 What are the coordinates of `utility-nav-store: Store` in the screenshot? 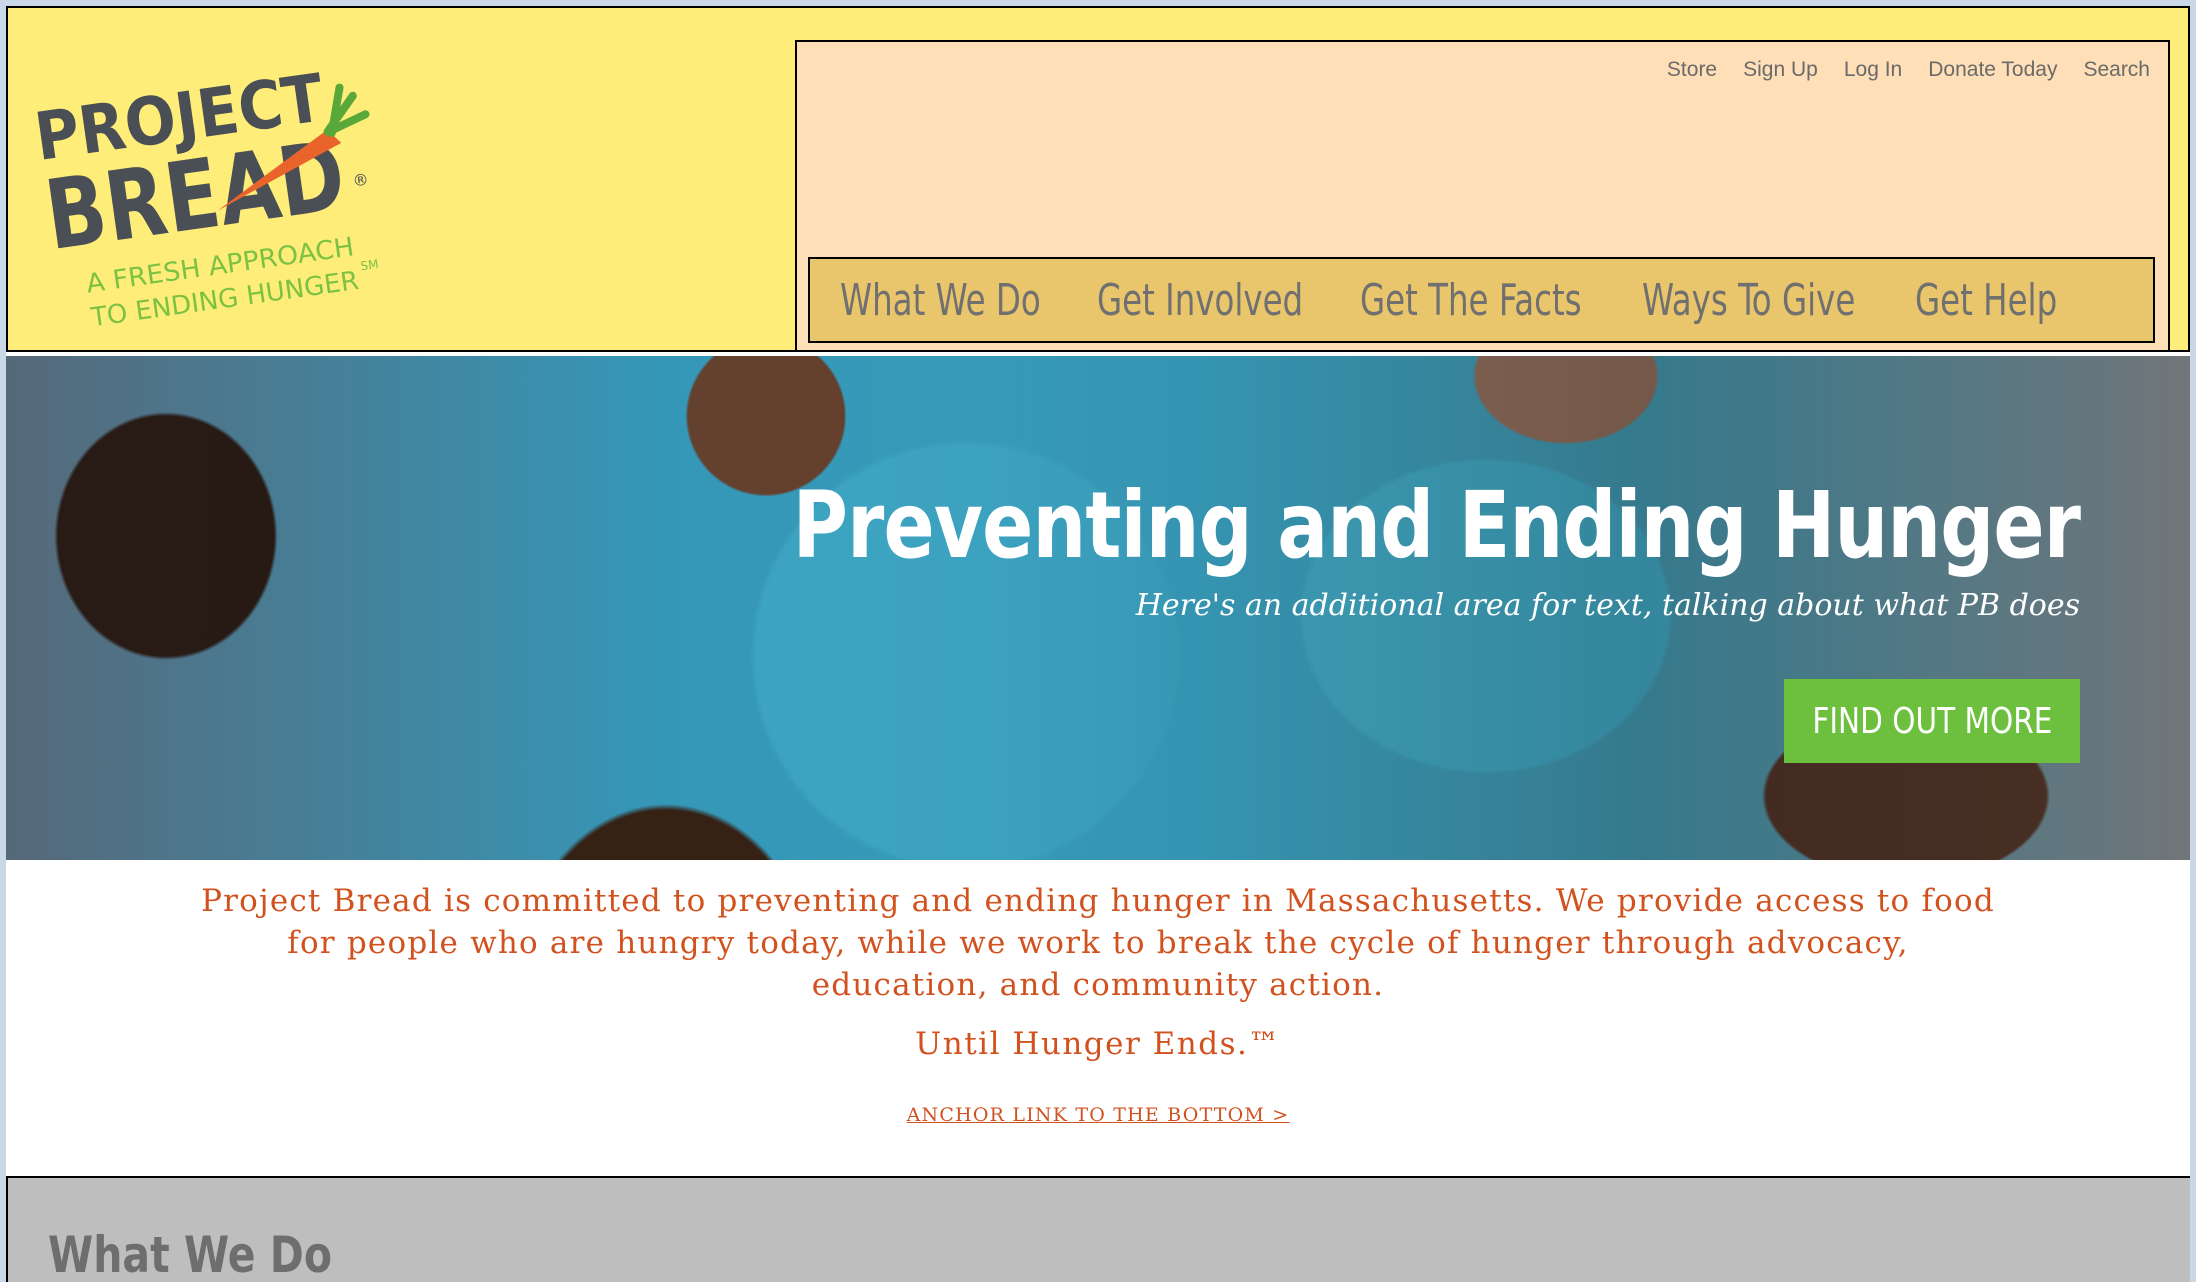 It's located at (1692, 70).